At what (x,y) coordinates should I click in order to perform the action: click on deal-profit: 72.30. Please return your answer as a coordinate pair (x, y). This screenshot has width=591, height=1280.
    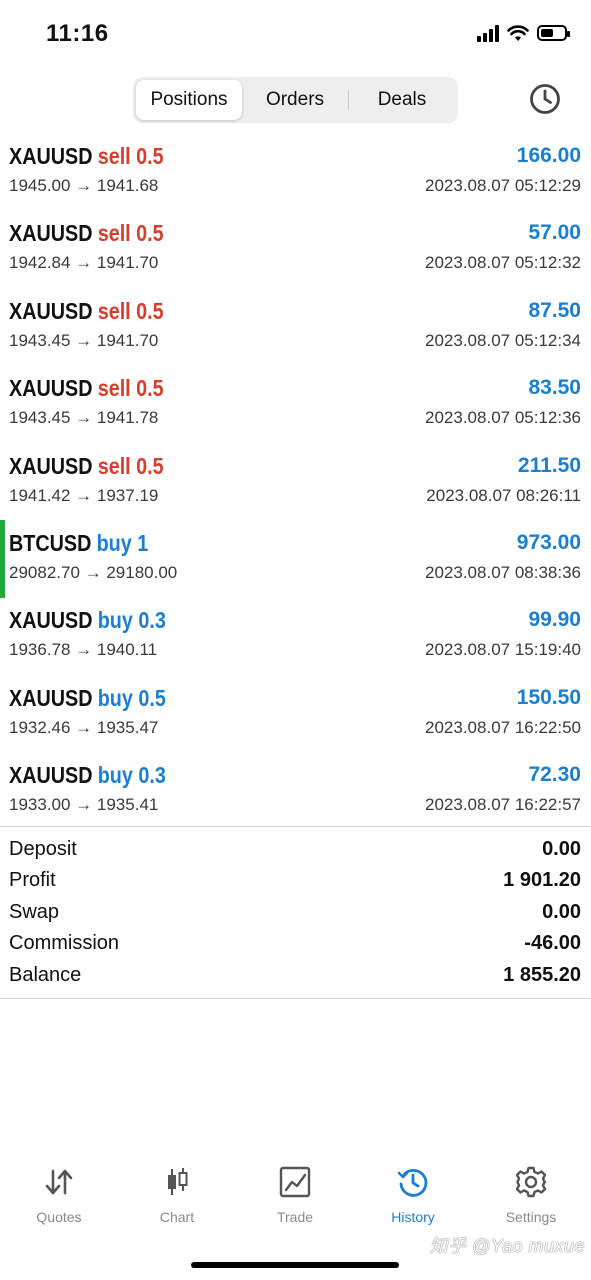
    Looking at the image, I should click on (554, 775).